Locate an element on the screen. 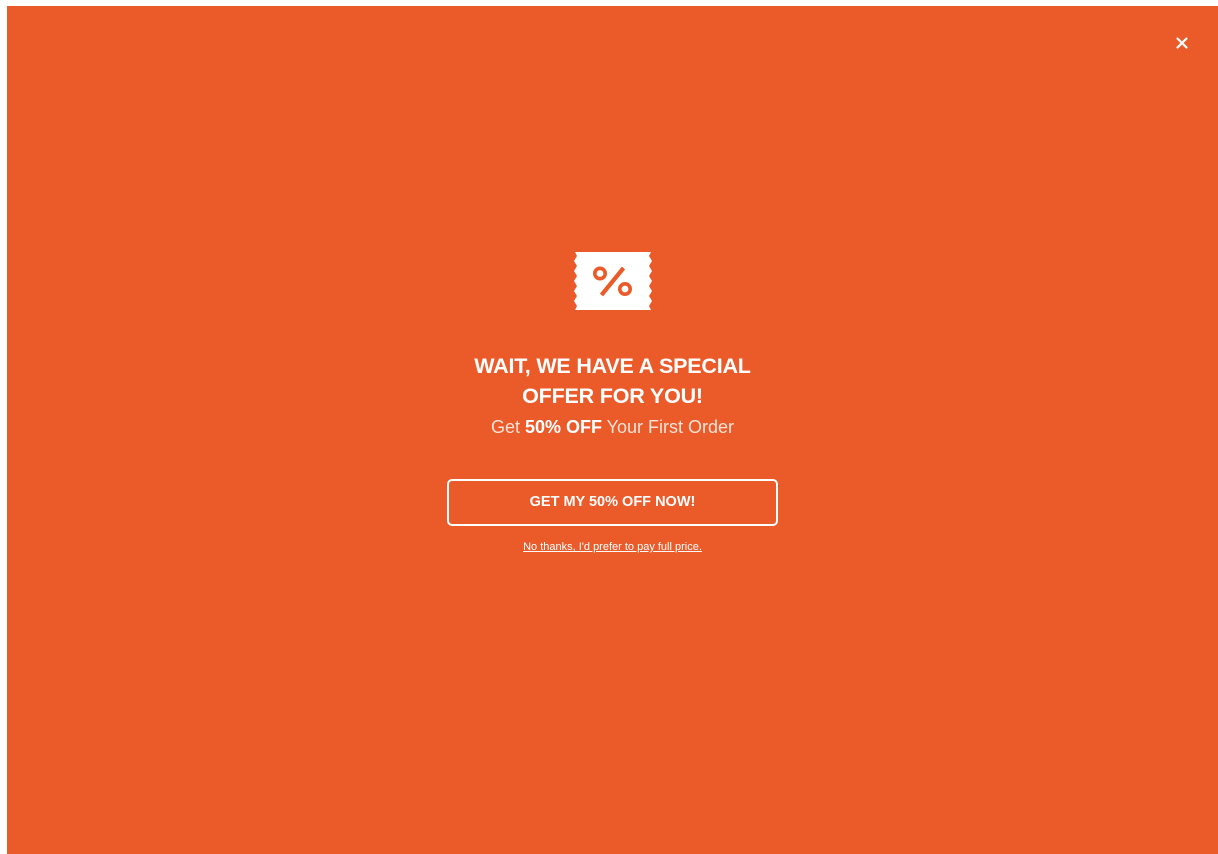 The image size is (1218, 854). offer-headline: WAIT, WE HAVE A SPECIAL OFFER FOR YOU! is located at coordinates (613, 381).